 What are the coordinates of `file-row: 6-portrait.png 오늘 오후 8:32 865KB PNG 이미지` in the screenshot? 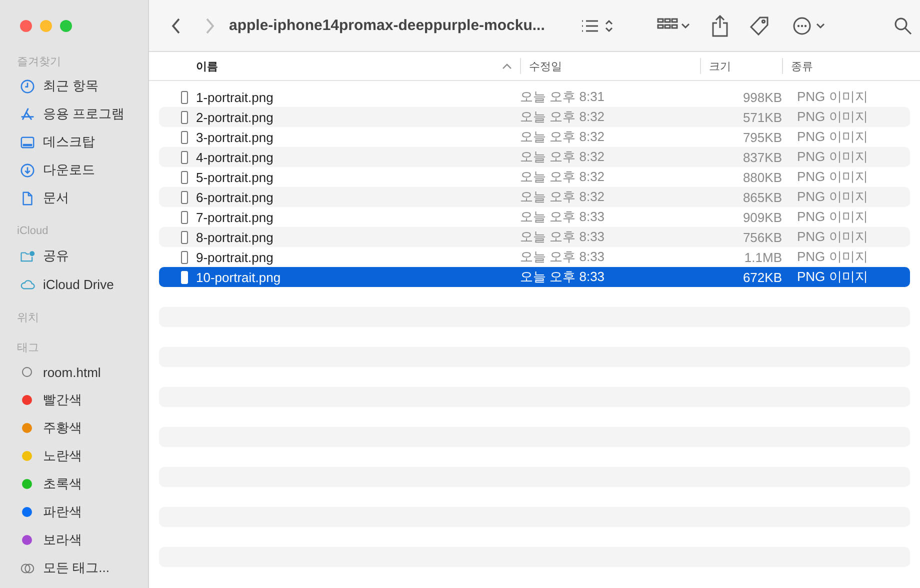 It's located at (534, 197).